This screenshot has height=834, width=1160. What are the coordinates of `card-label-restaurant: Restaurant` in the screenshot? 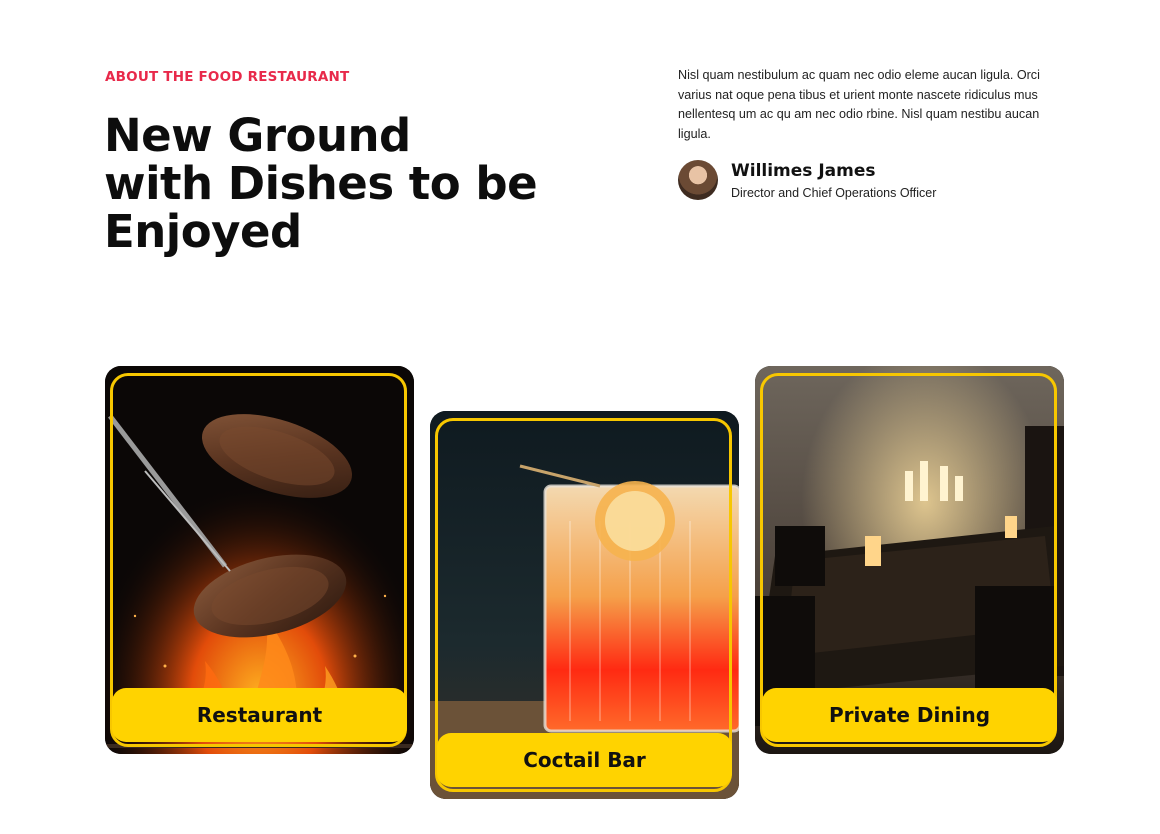 It's located at (259, 715).